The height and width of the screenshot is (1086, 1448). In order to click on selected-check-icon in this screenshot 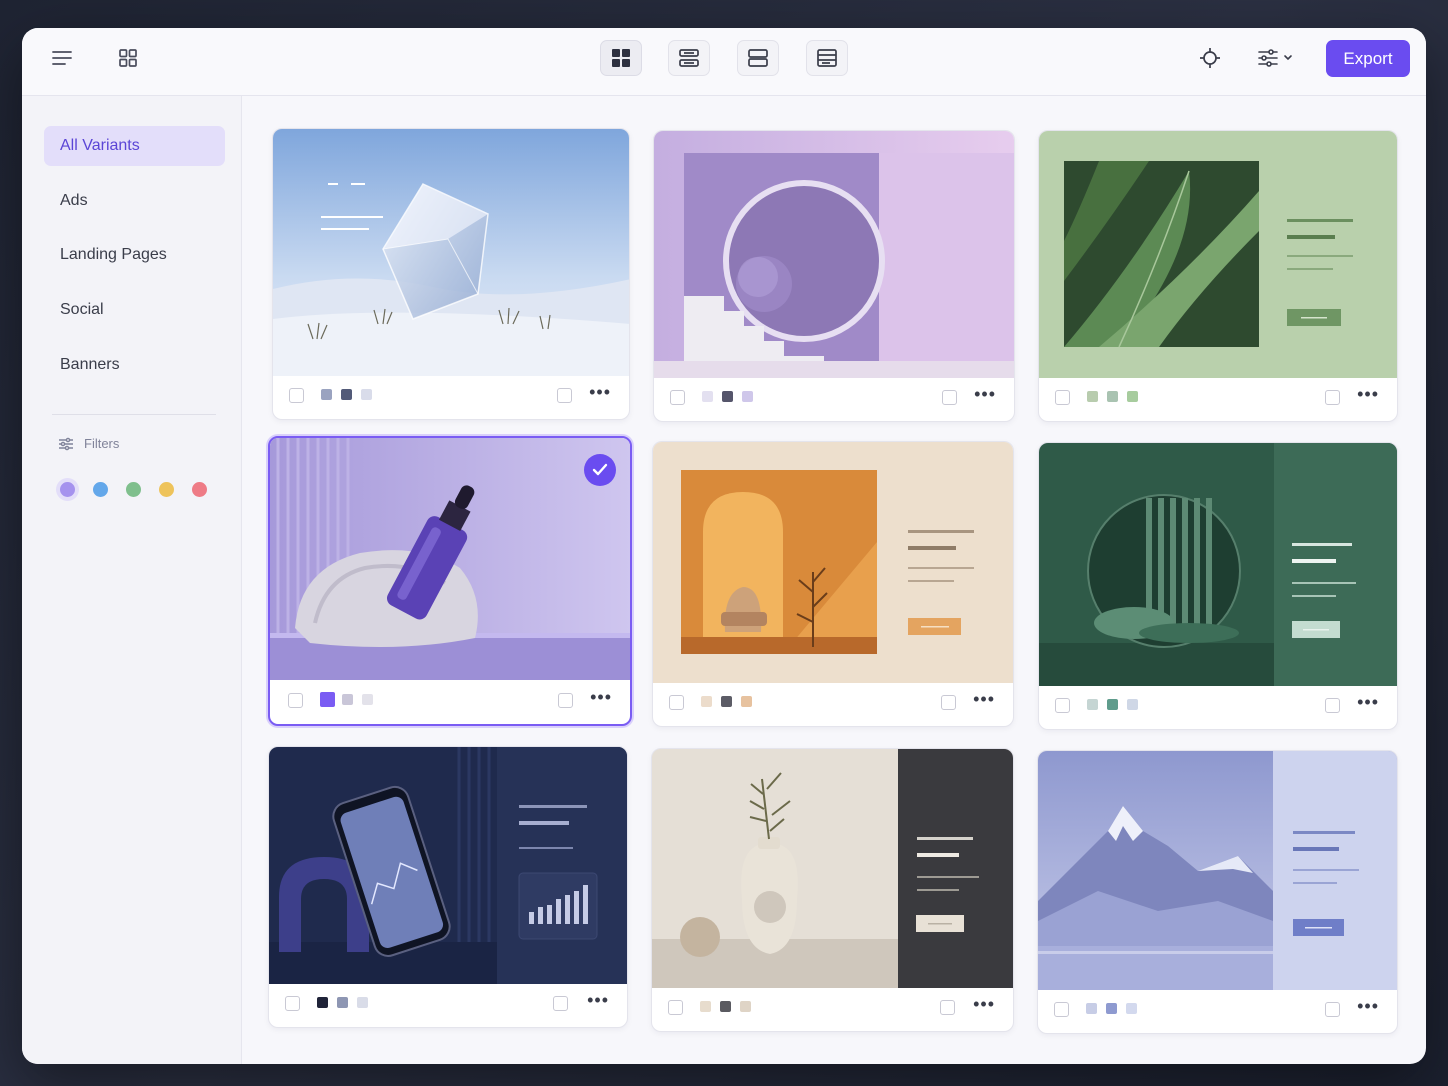, I will do `click(600, 470)`.